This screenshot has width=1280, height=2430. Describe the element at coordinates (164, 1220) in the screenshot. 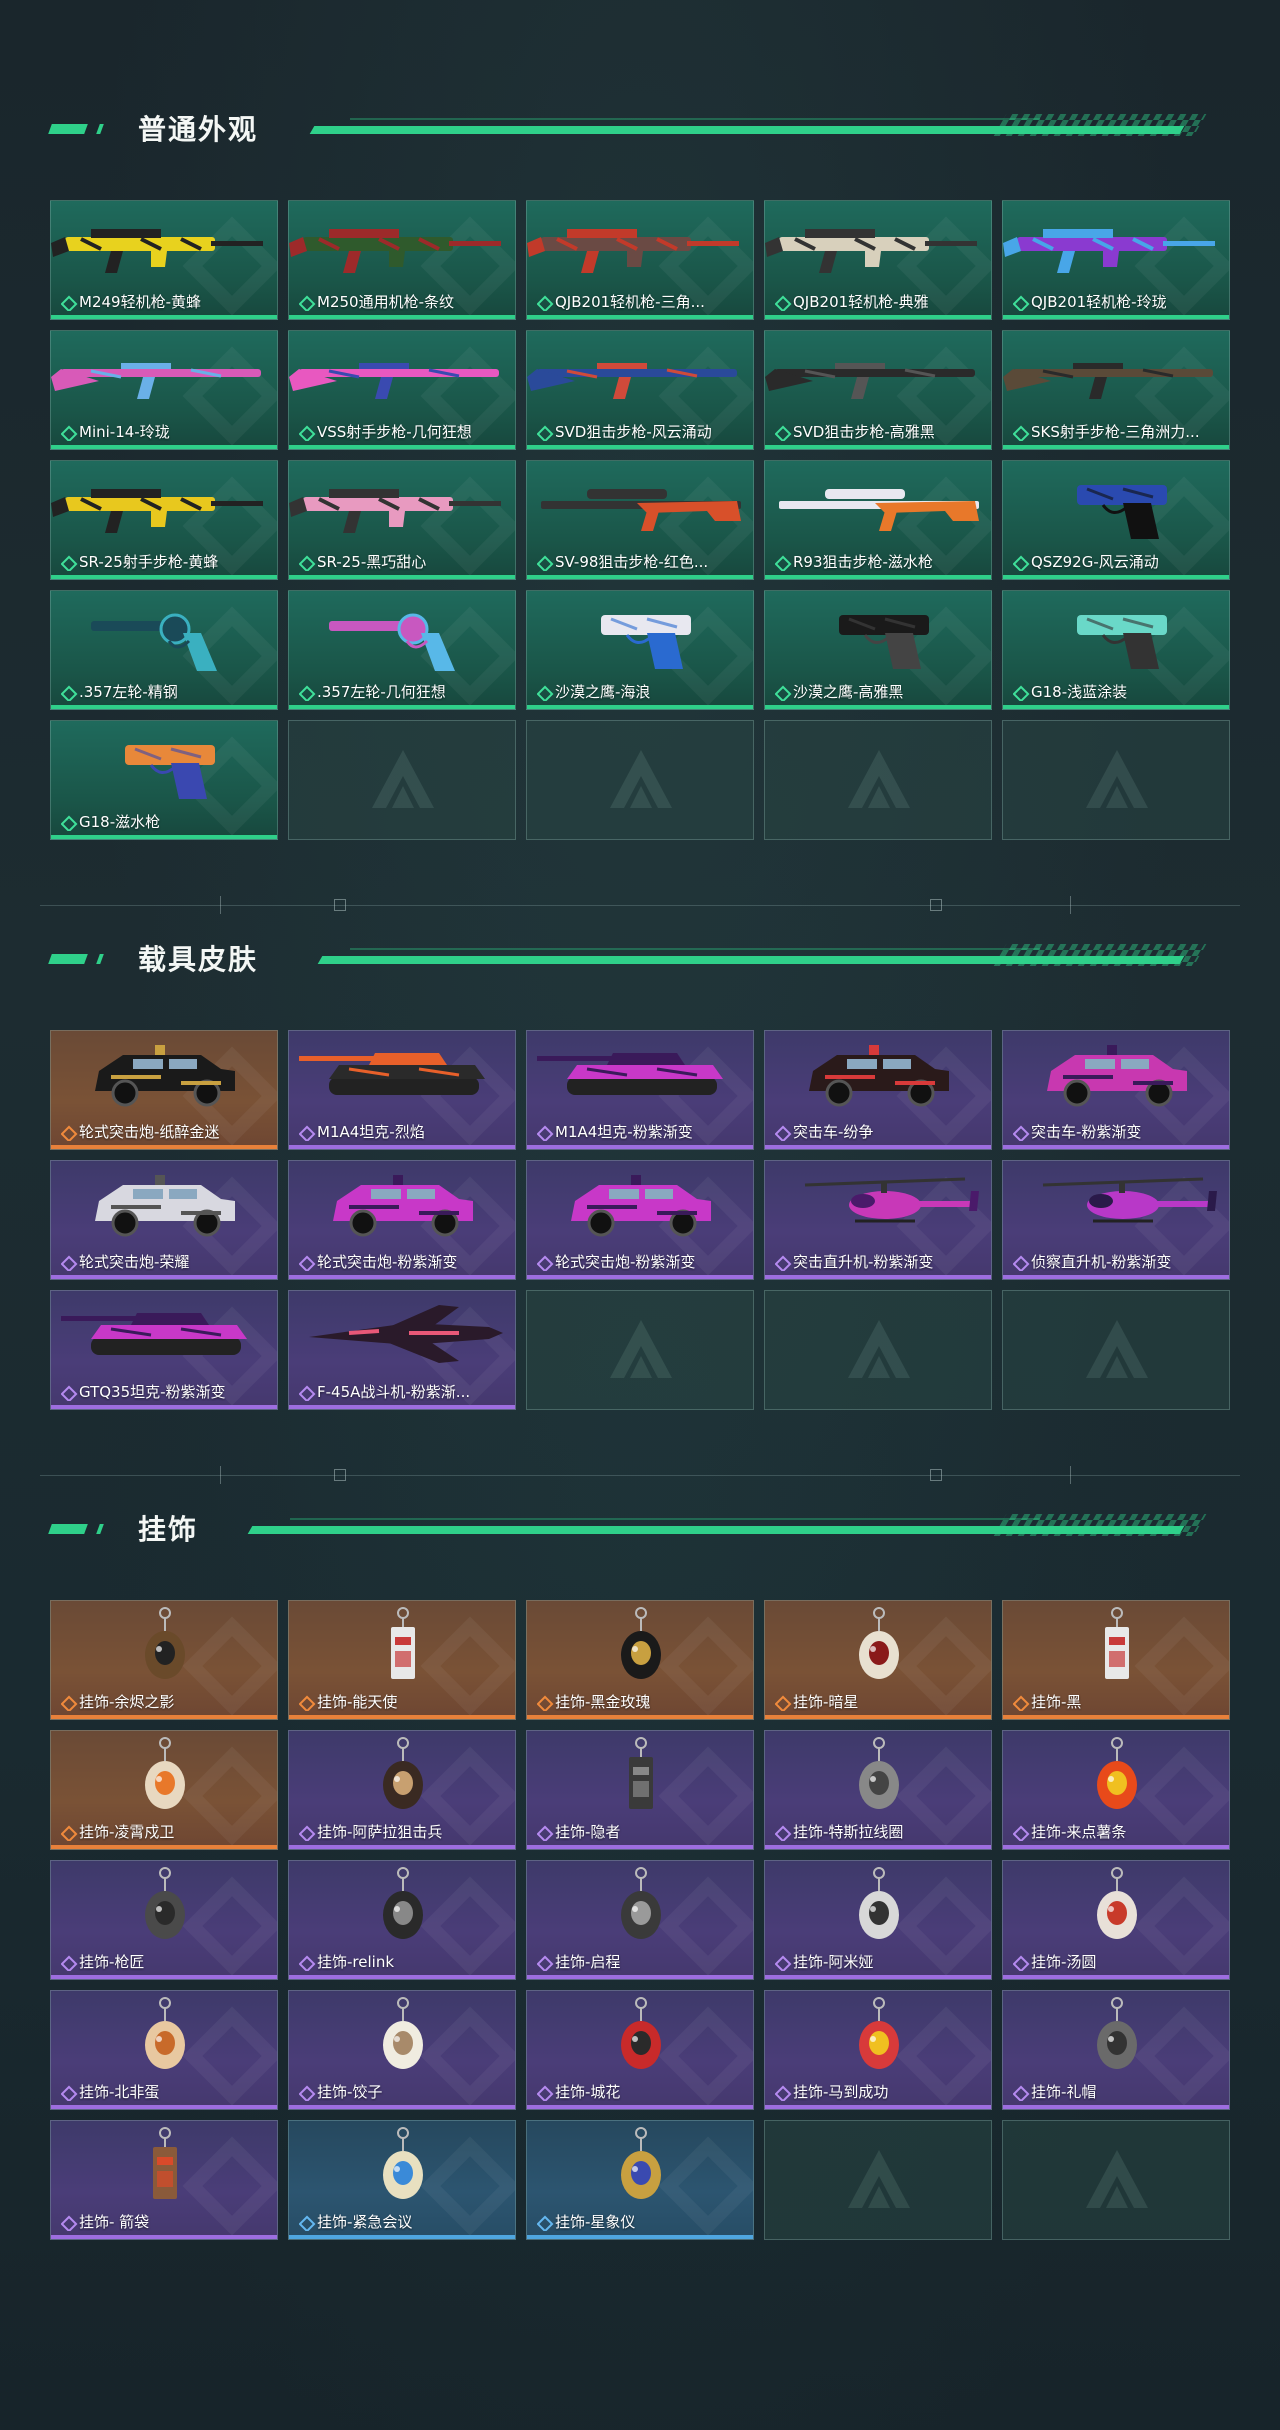

I see `item-card: 轮式突击炮-荣耀` at that location.